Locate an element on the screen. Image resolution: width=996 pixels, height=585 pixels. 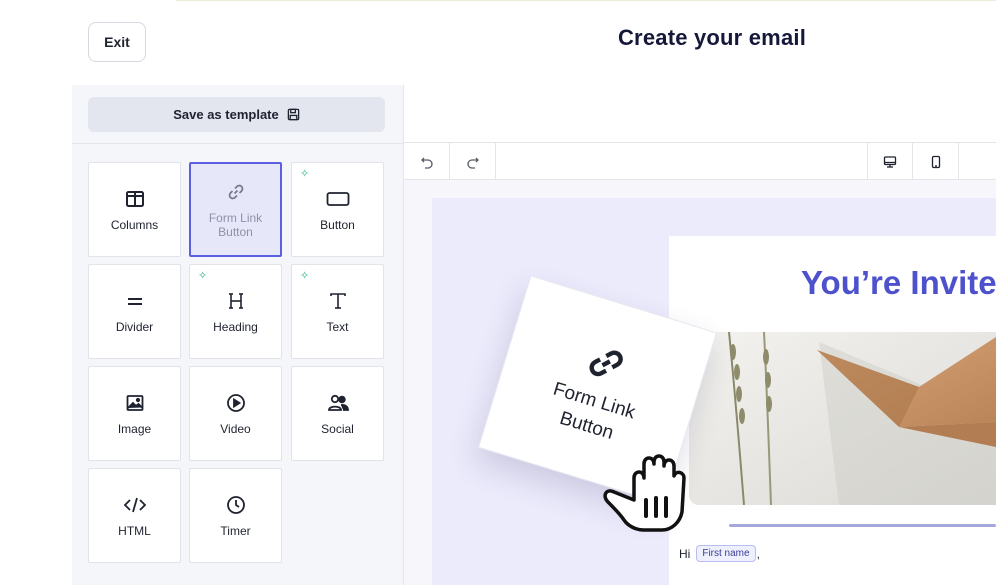
block-button-label: Button is located at coordinates (337, 224).